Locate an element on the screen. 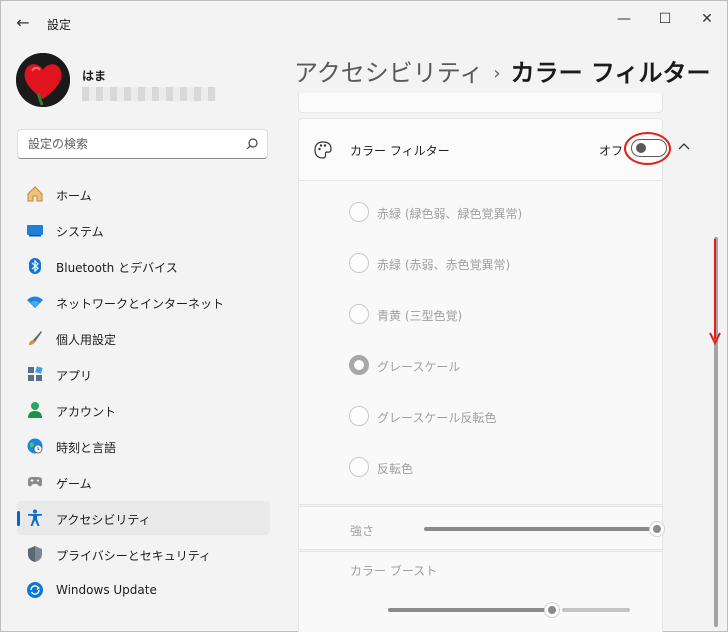  sidebar-item-label: ネットワークとインターネット is located at coordinates (140, 304).